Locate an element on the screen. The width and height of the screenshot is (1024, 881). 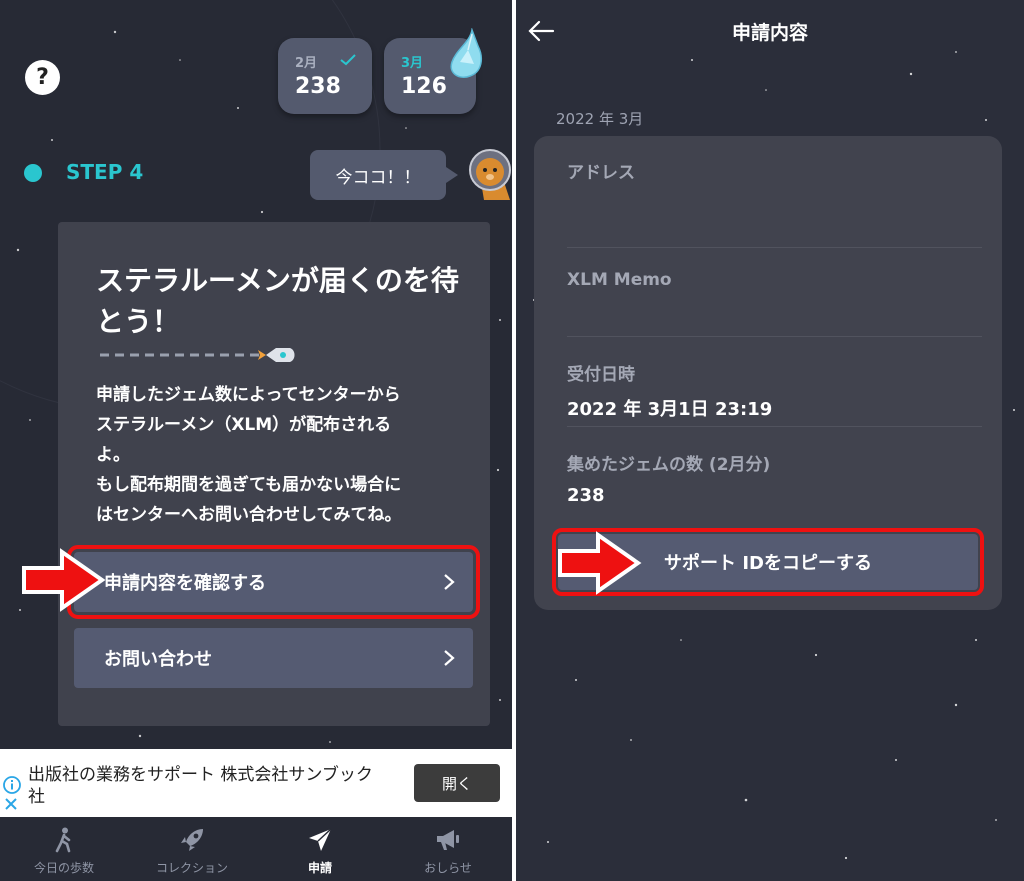
field-label: XLM Memo is located at coordinates (619, 280).